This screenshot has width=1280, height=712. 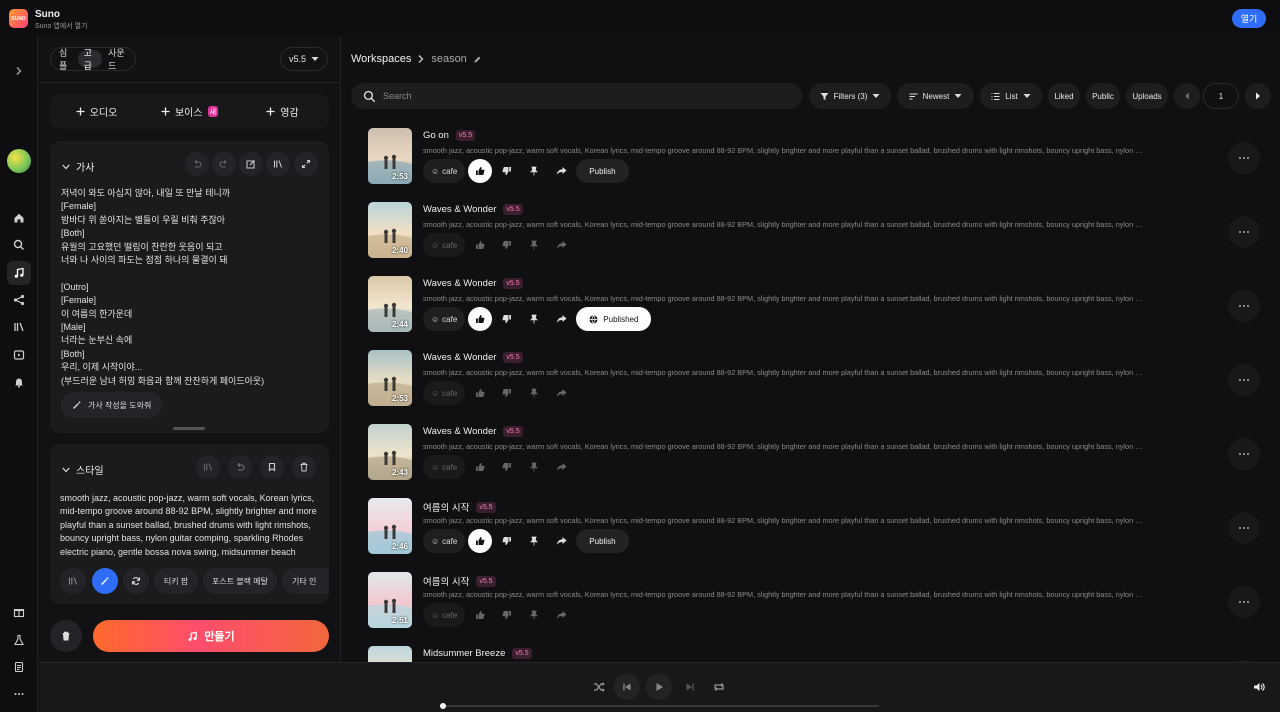 I want to click on style-magic-button, so click(x=105, y=581).